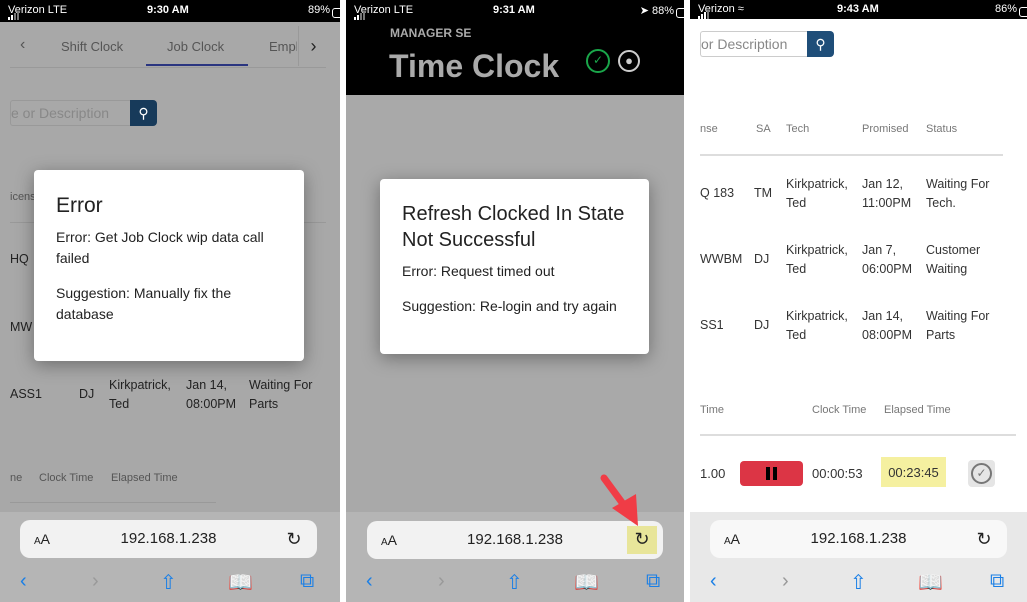 The height and width of the screenshot is (602, 1027). Describe the element at coordinates (509, 306) in the screenshot. I see `dialog-suggestion: Suggestion: Re-login and try again` at that location.